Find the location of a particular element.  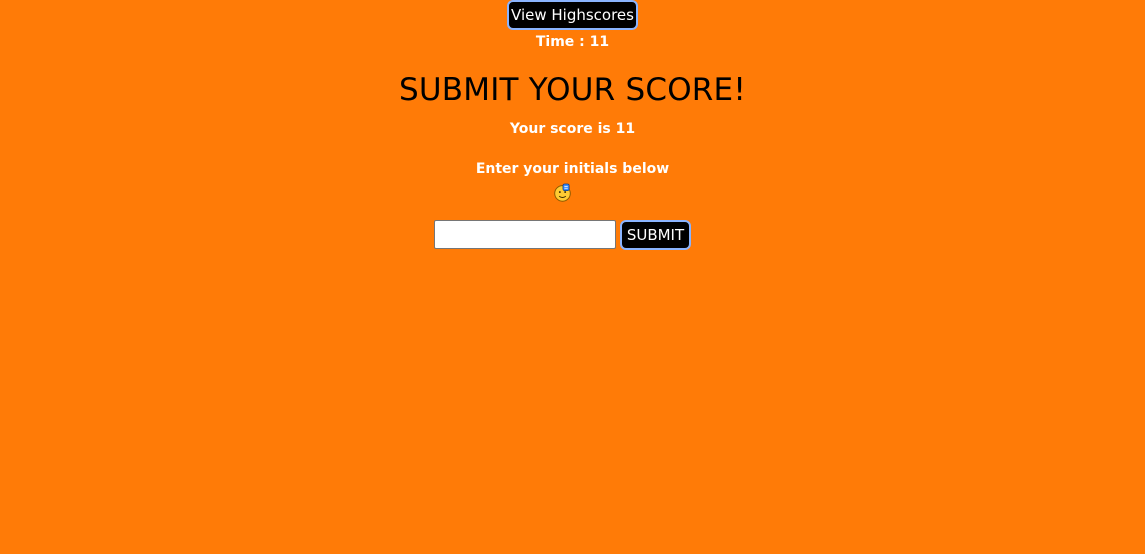

header-bar: View Highscores is located at coordinates (572, 15).